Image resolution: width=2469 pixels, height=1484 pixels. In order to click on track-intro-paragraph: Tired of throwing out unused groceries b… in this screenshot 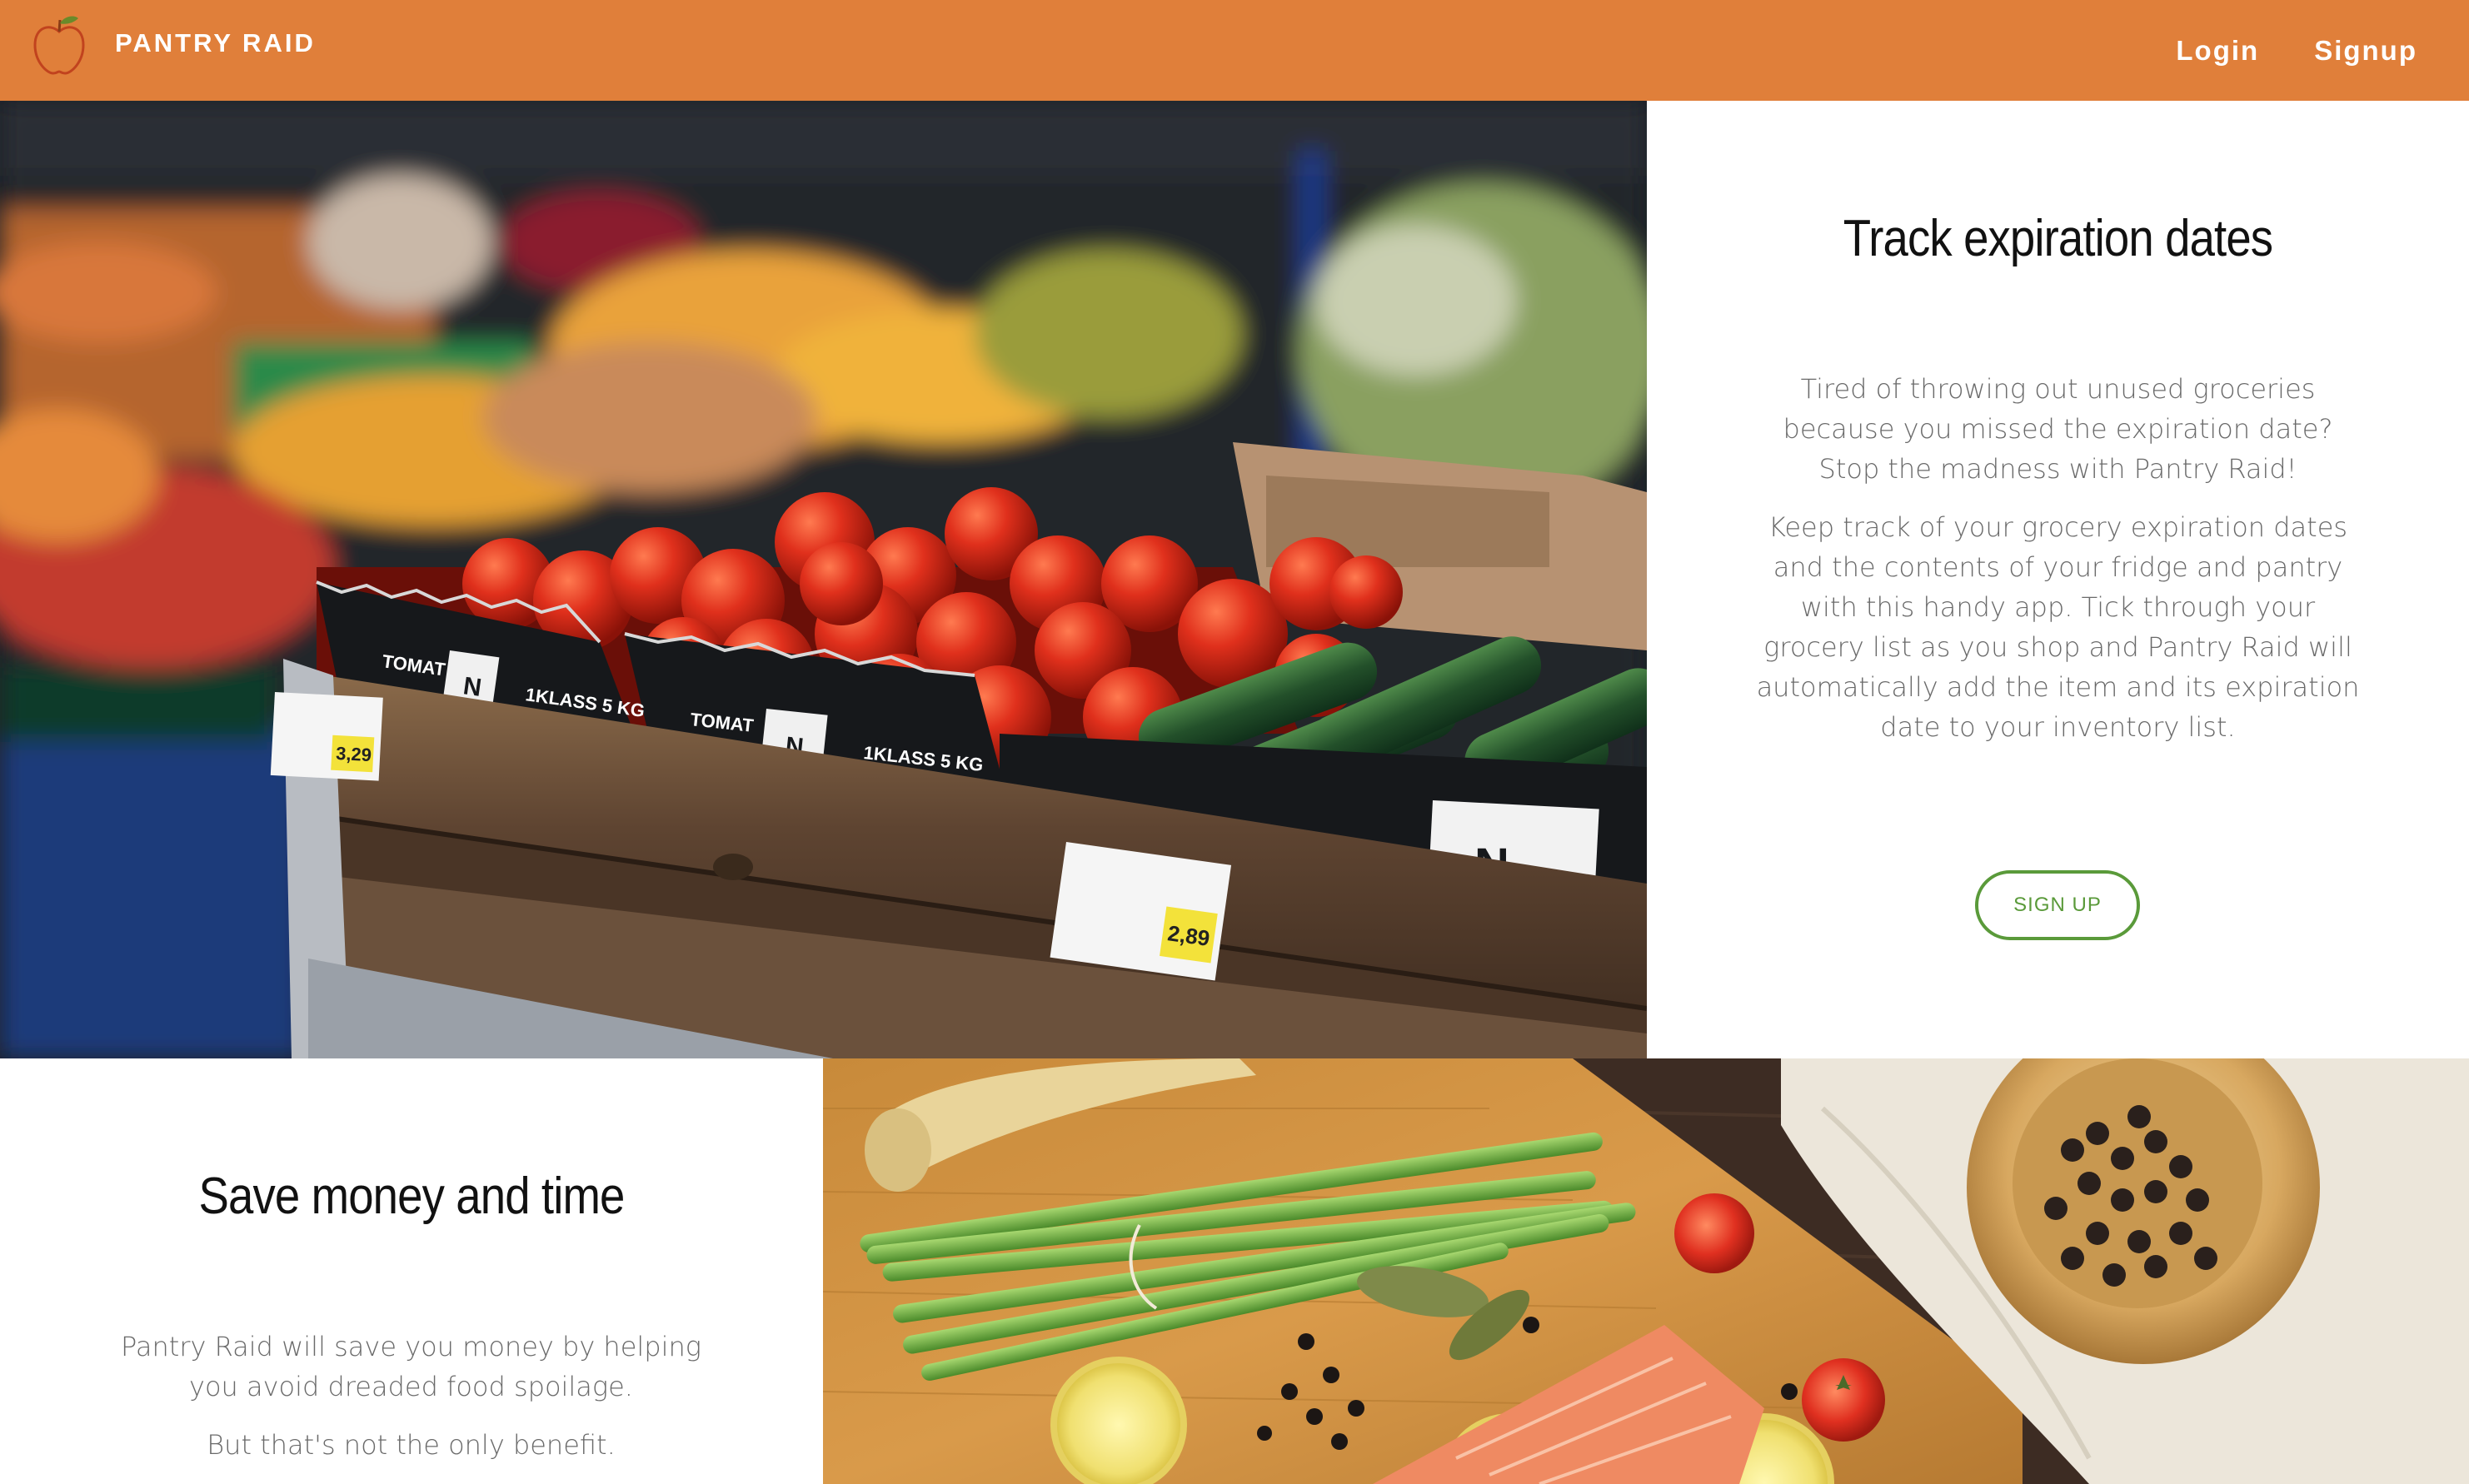, I will do `click(2058, 429)`.